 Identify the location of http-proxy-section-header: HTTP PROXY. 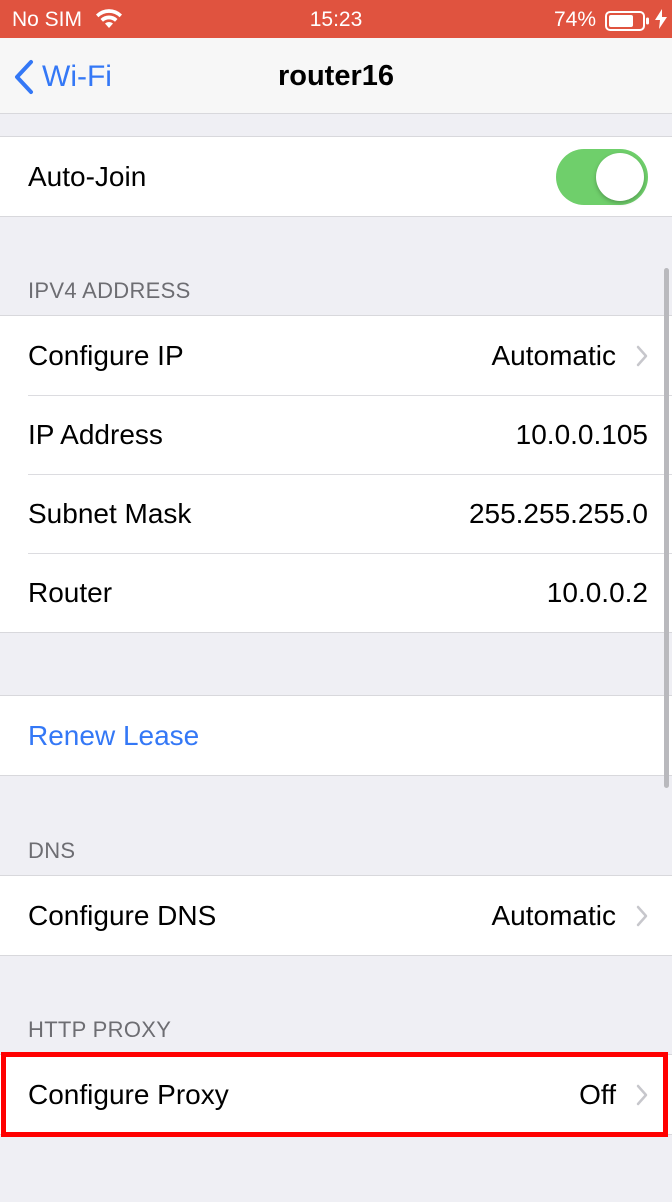
(100, 1029).